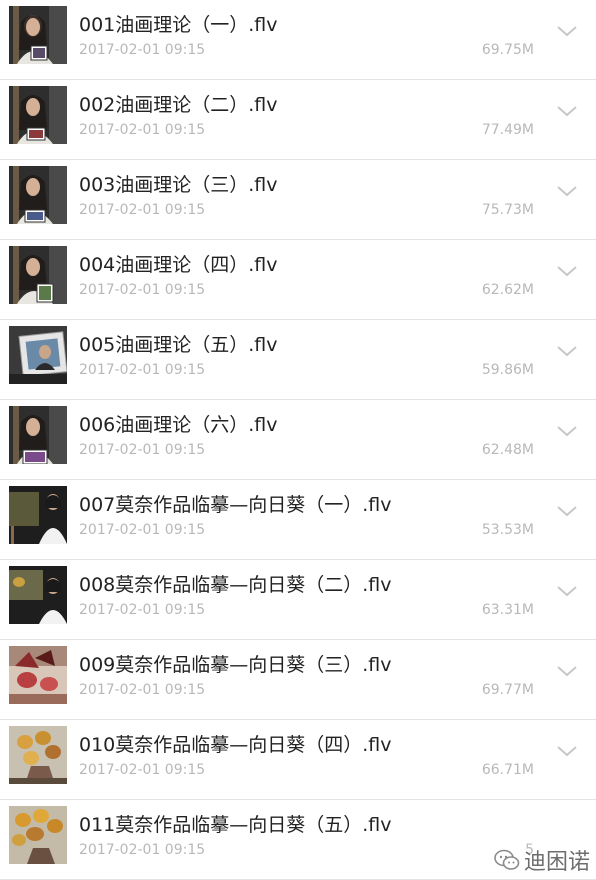 This screenshot has height=880, width=596. Describe the element at coordinates (556, 862) in the screenshot. I see `watermark-text: 迪困诺` at that location.